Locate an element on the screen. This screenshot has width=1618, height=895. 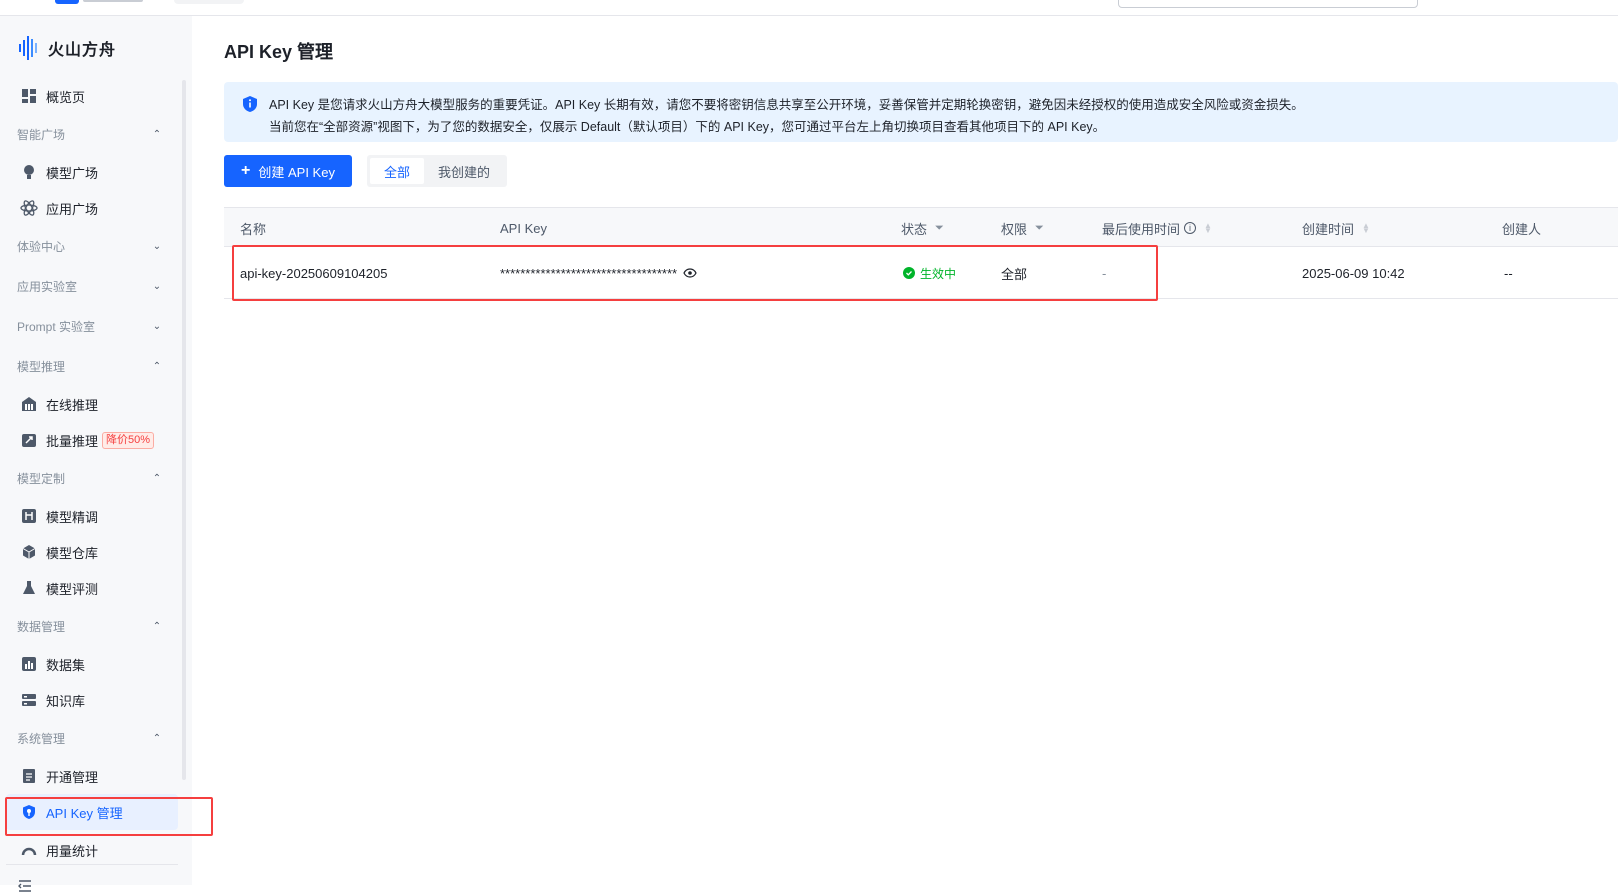
sidebar-item-model-repo: 模型仓库 is located at coordinates (92, 552).